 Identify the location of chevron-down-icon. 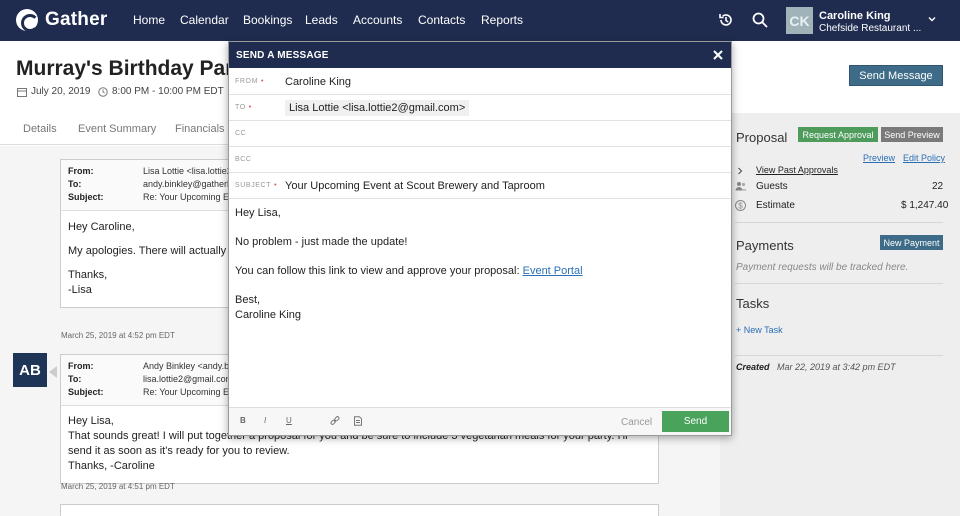
(932, 19).